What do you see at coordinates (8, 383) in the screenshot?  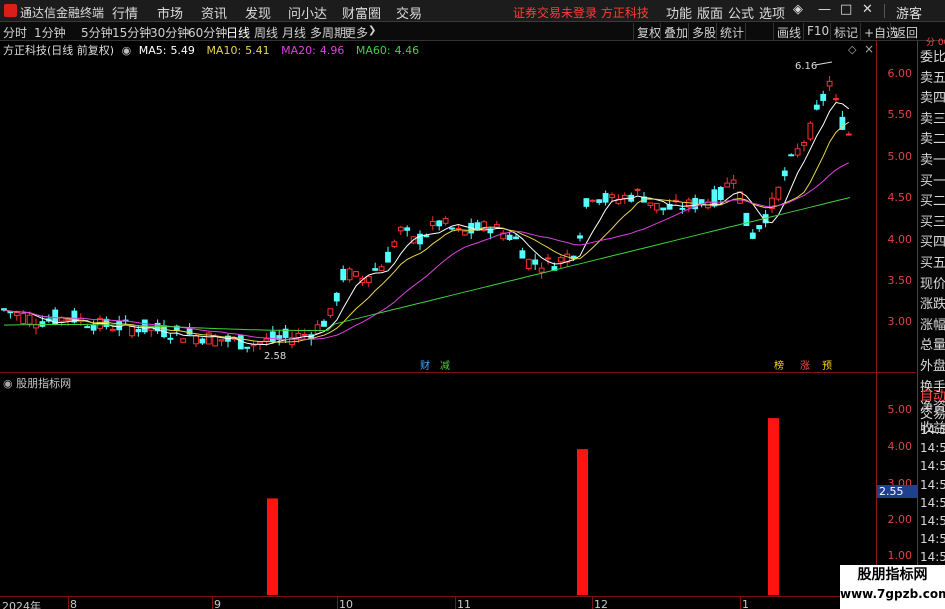 I see `indicator-settings-icon: ◉` at bounding box center [8, 383].